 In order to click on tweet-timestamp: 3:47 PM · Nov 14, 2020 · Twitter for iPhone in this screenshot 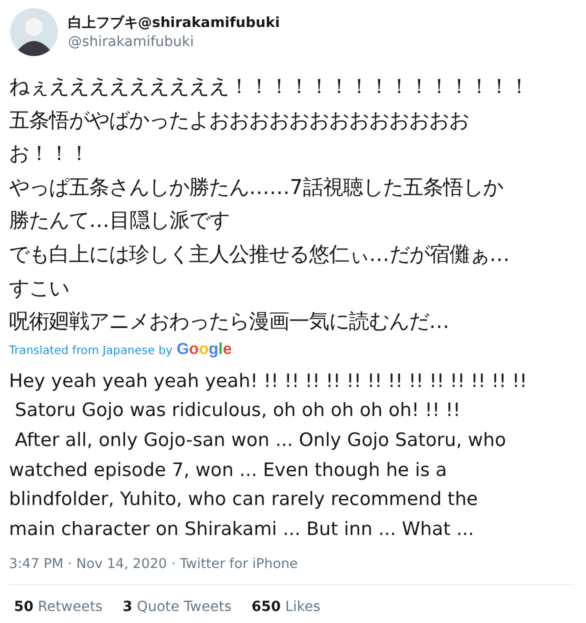, I will do `click(291, 564)`.